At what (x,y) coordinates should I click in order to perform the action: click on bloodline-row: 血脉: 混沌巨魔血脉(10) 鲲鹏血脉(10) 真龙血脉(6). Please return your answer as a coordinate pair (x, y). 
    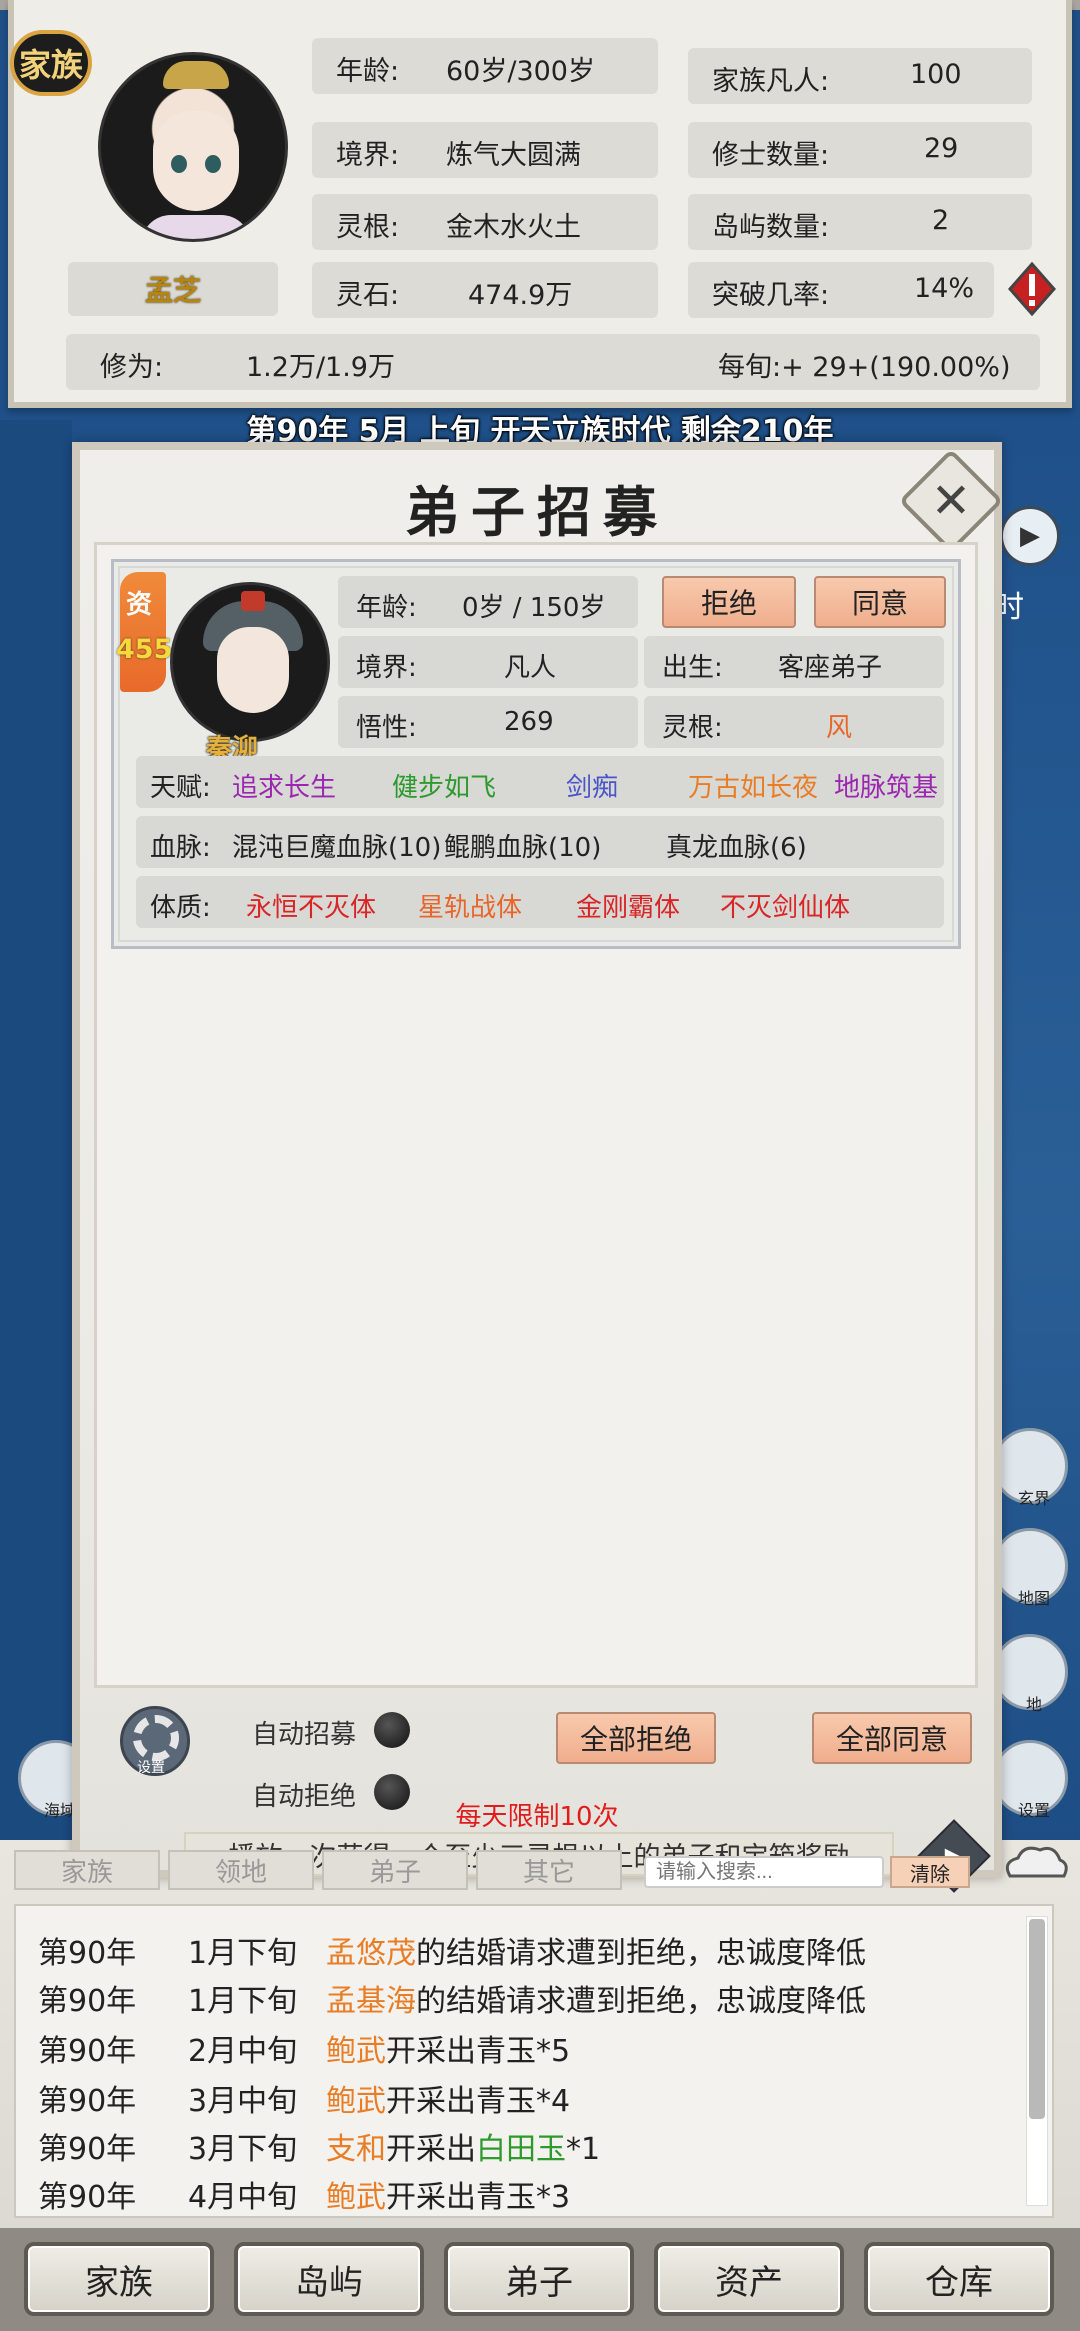
    Looking at the image, I should click on (540, 842).